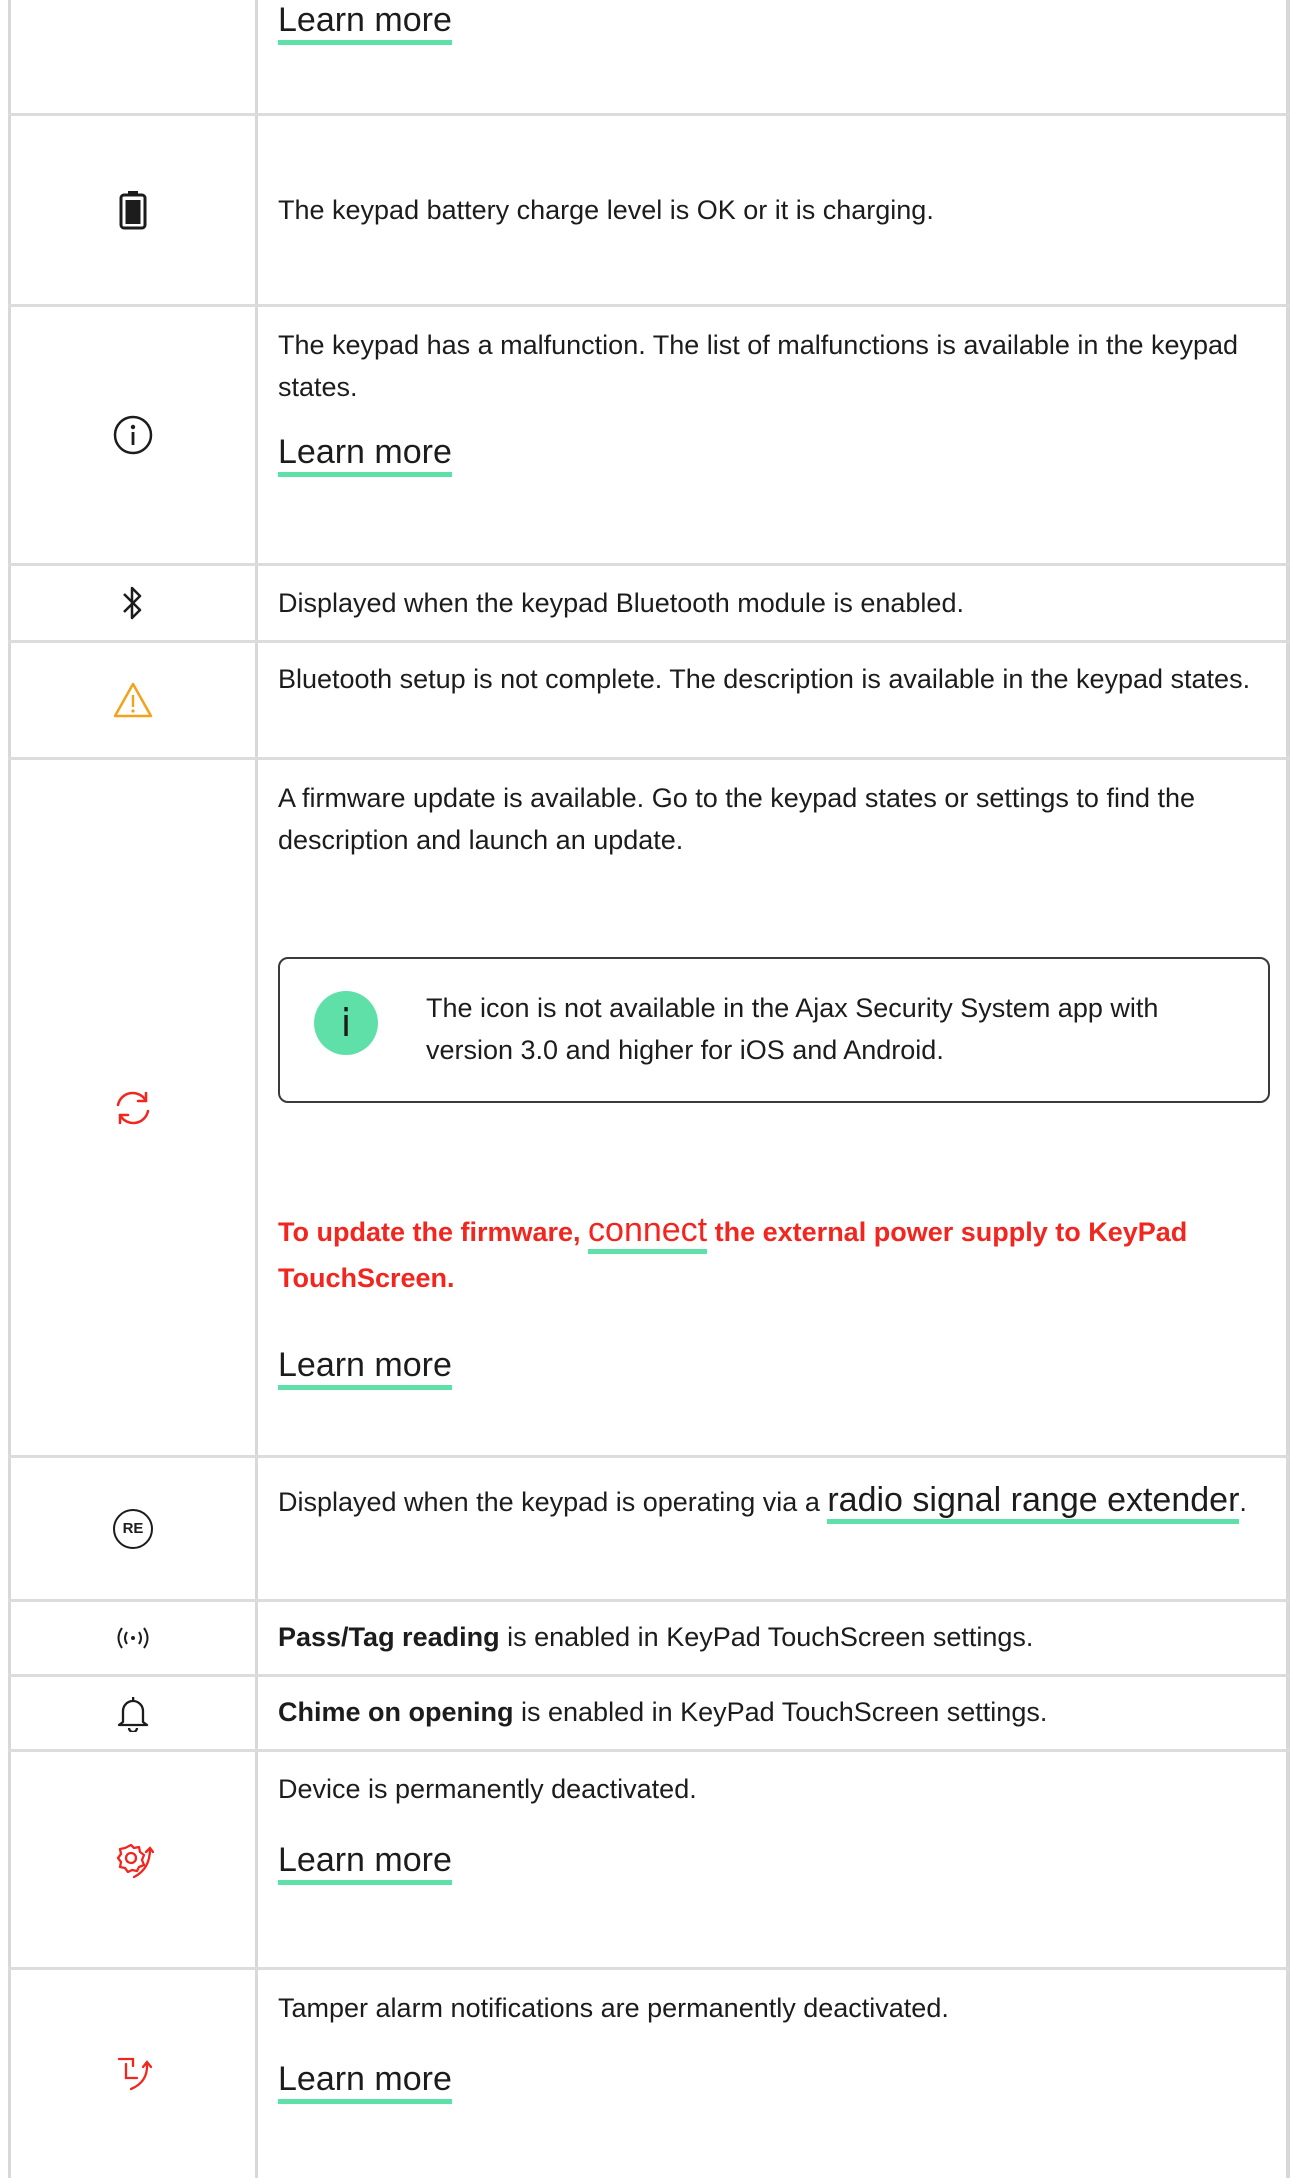 The width and height of the screenshot is (1290, 2178). I want to click on battery-icon, so click(133, 210).